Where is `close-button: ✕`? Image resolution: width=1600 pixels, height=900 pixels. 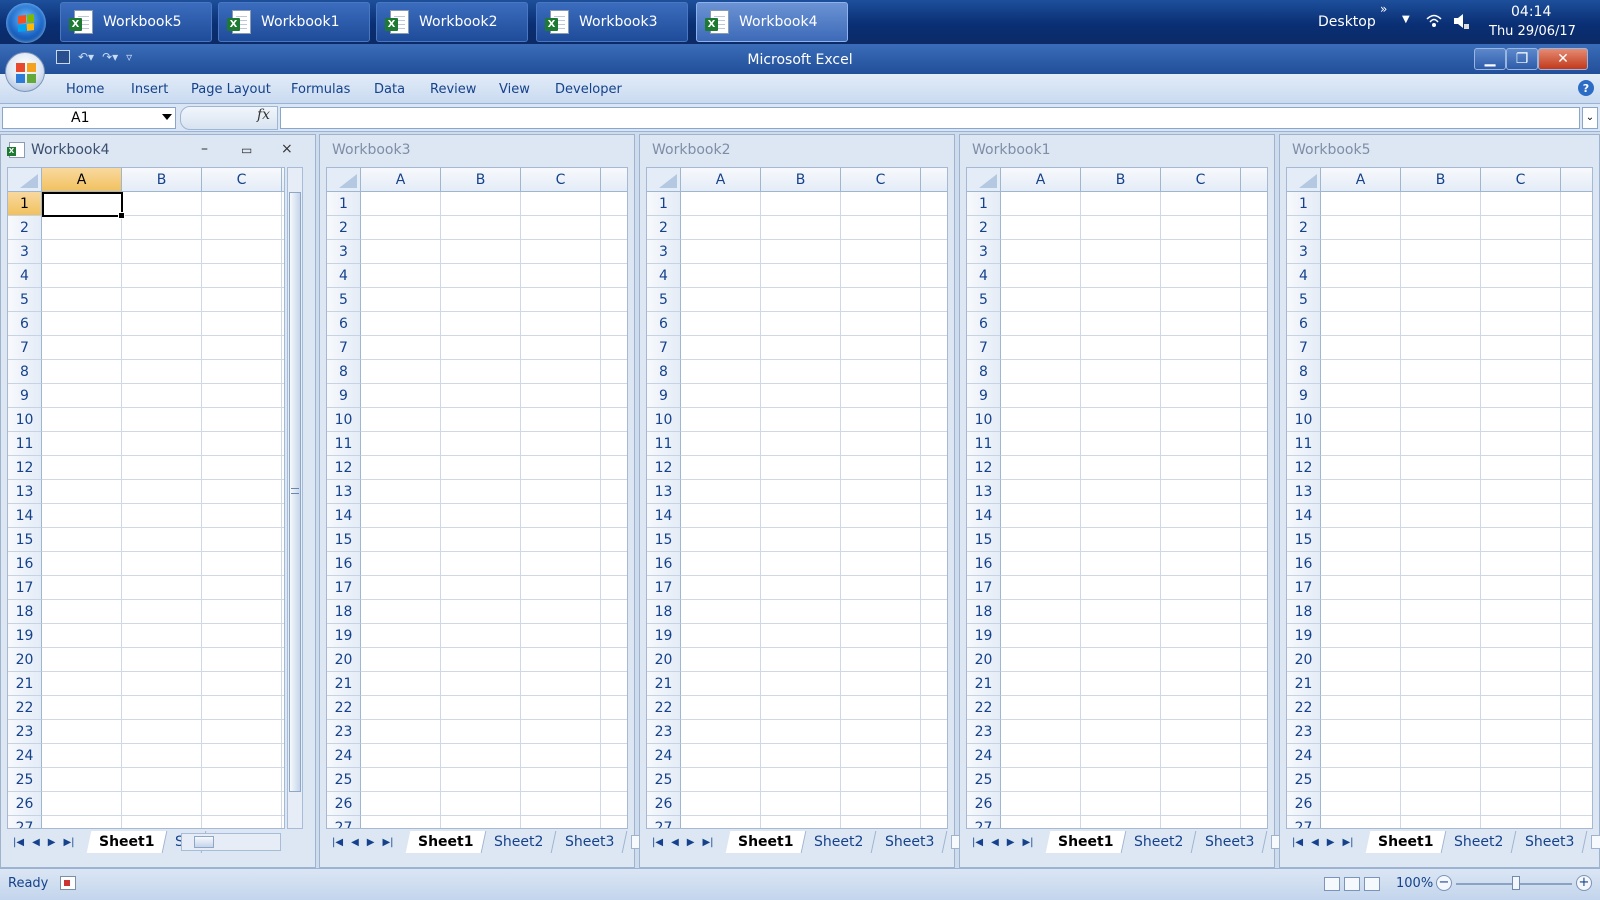 close-button: ✕ is located at coordinates (1563, 59).